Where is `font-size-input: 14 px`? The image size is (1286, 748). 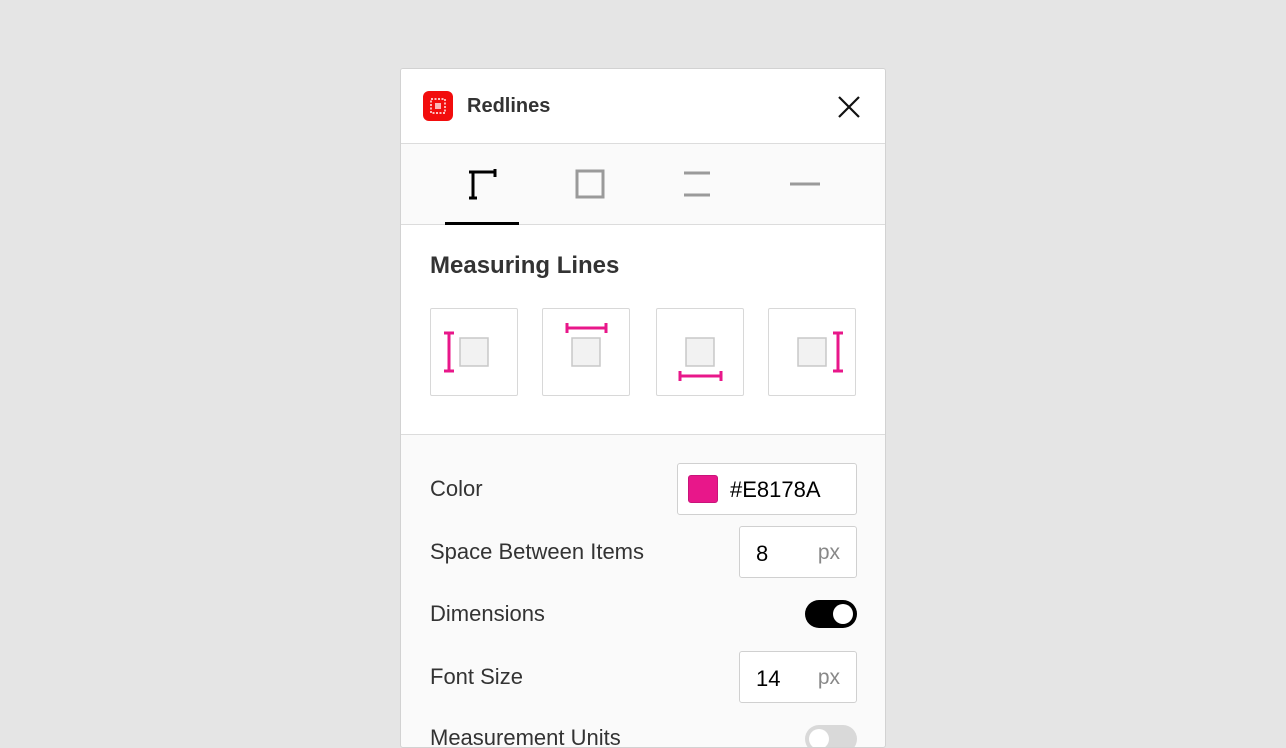 font-size-input: 14 px is located at coordinates (798, 677).